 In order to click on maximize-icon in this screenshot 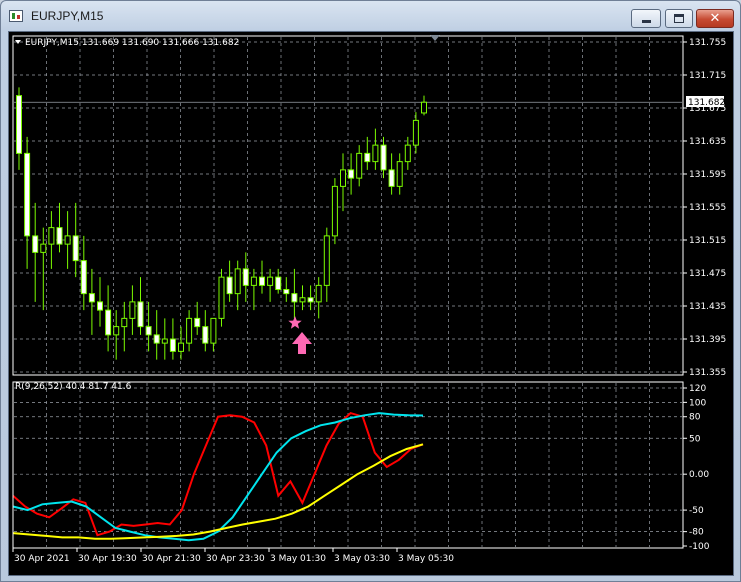, I will do `click(679, 18)`.